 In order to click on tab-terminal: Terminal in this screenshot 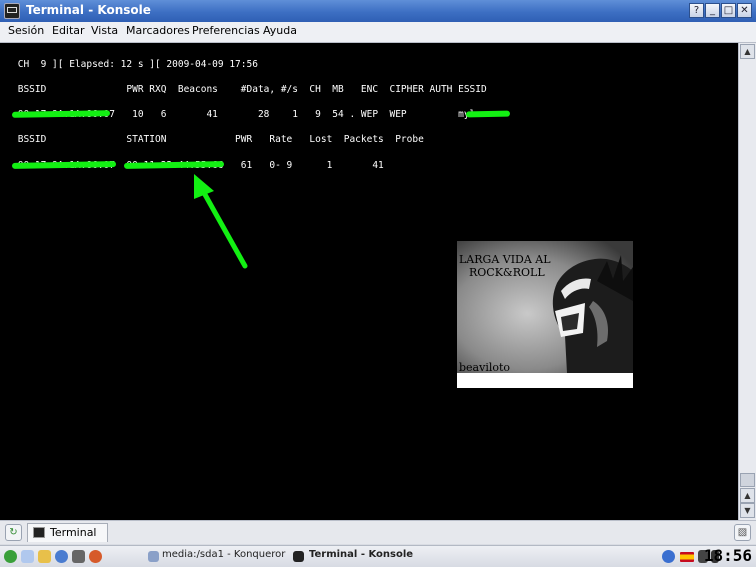, I will do `click(67, 532)`.